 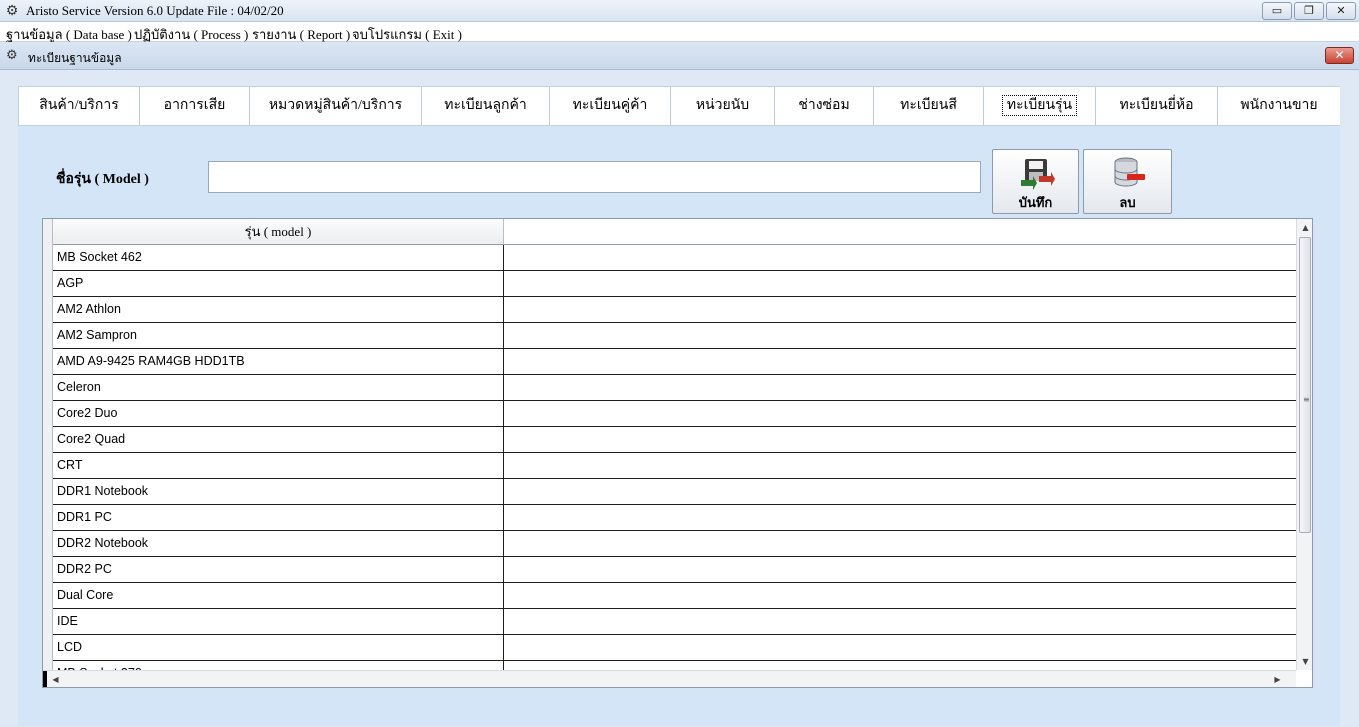 I want to click on table-row: AM2 Sampron, so click(x=674, y=336).